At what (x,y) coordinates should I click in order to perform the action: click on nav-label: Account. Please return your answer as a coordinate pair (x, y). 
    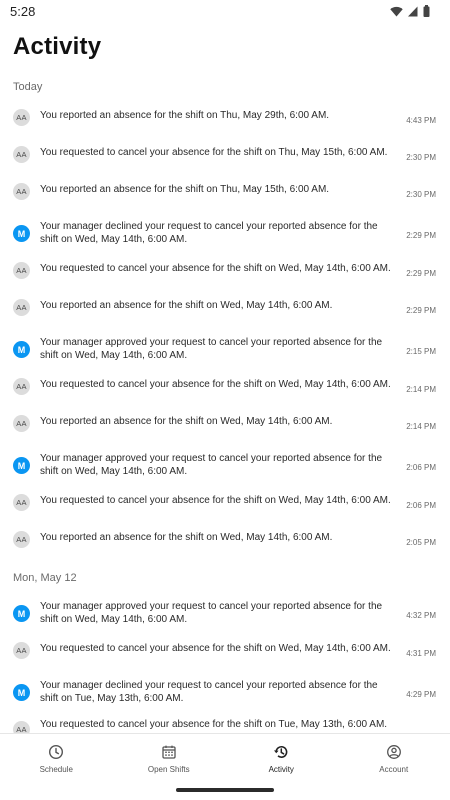
    Looking at the image, I should click on (394, 769).